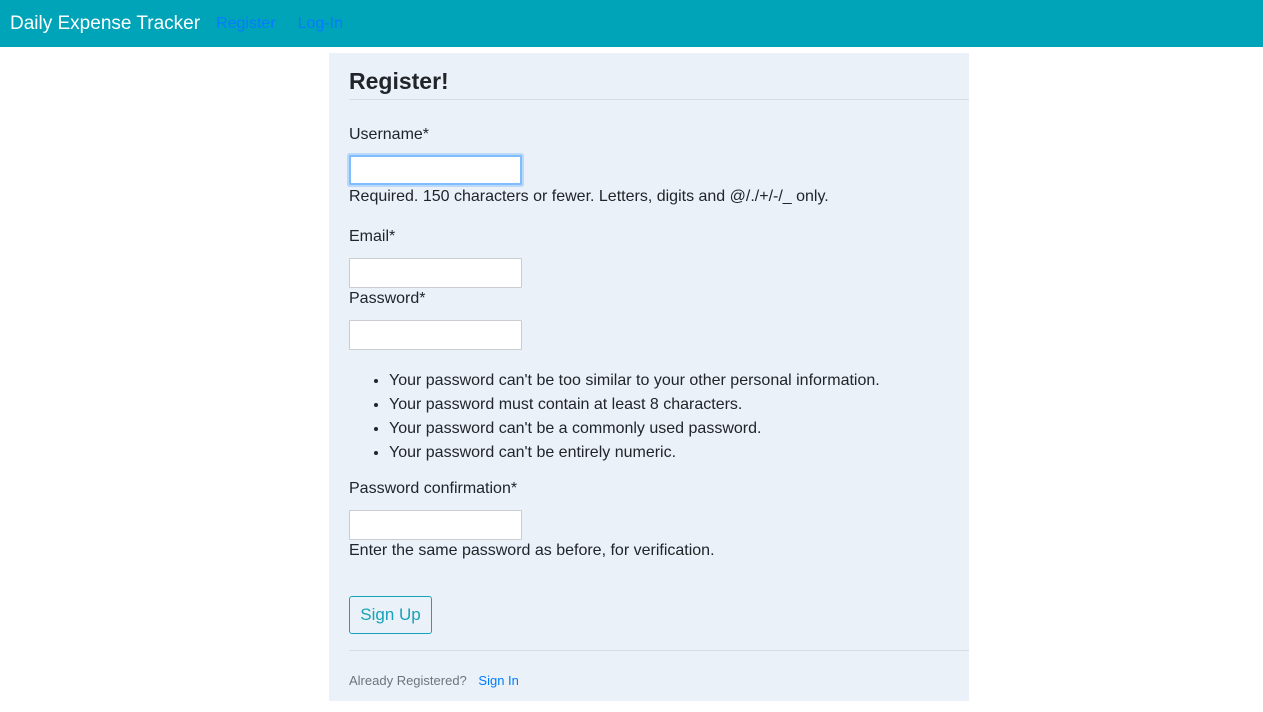 The image size is (1263, 712). Describe the element at coordinates (105, 24) in the screenshot. I see `brand-title: Daily Expense Tracker` at that location.